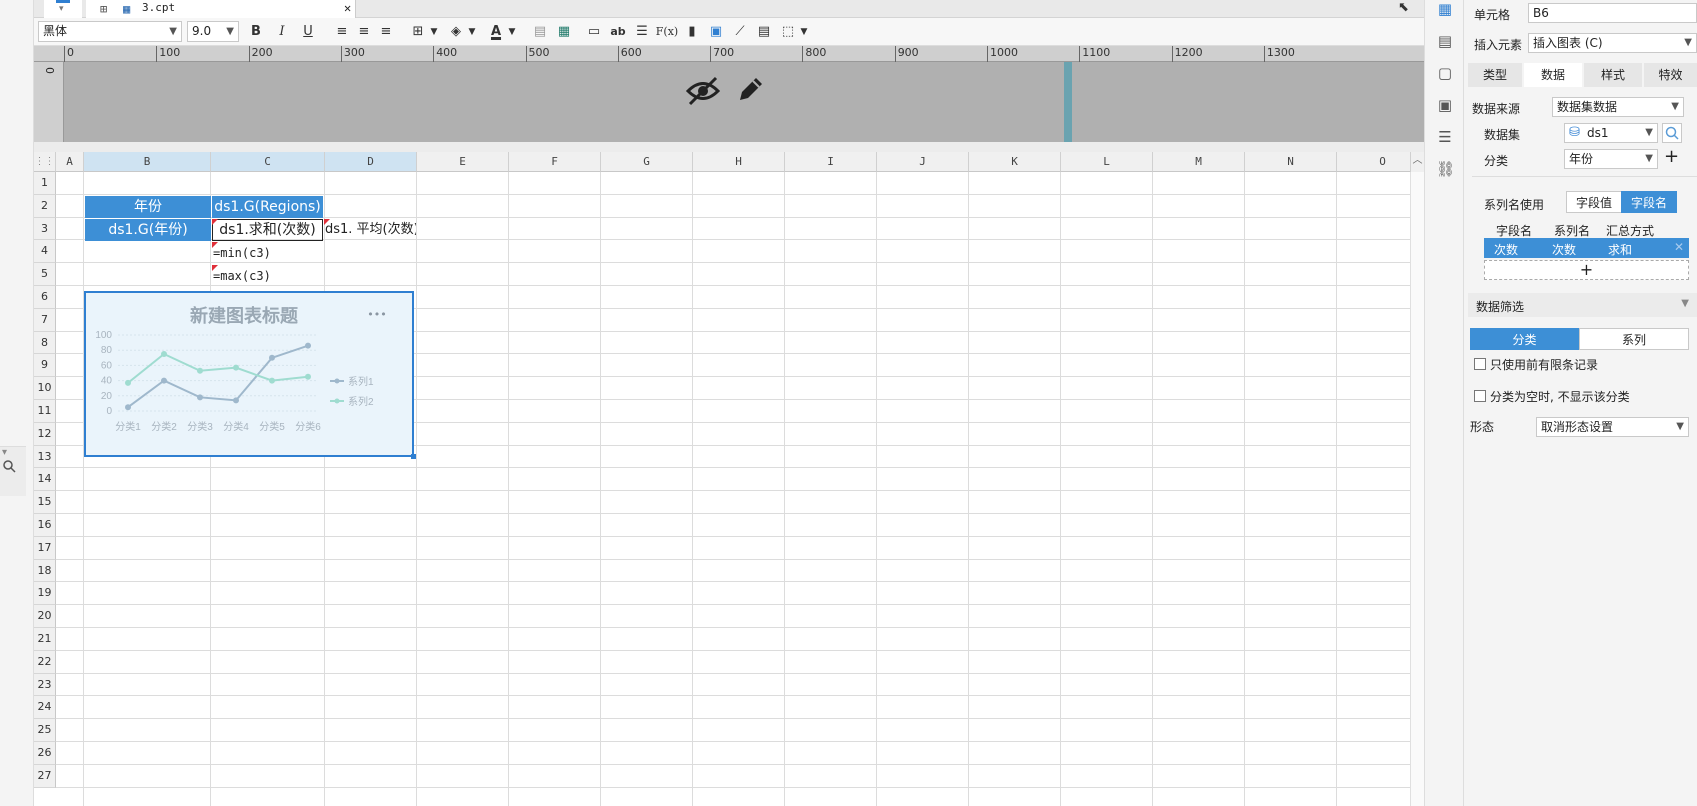 Image resolution: width=1697 pixels, height=806 pixels. What do you see at coordinates (1611, 133) in the screenshot?
I see `dataset-select: ⛁ ds1 ▼` at bounding box center [1611, 133].